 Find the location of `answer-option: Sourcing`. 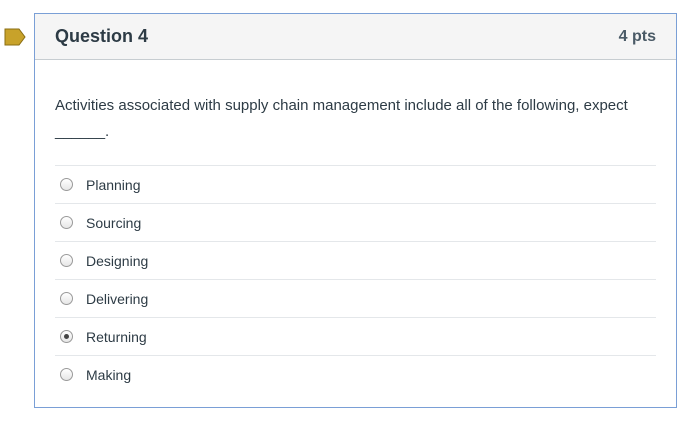

answer-option: Sourcing is located at coordinates (355, 223).